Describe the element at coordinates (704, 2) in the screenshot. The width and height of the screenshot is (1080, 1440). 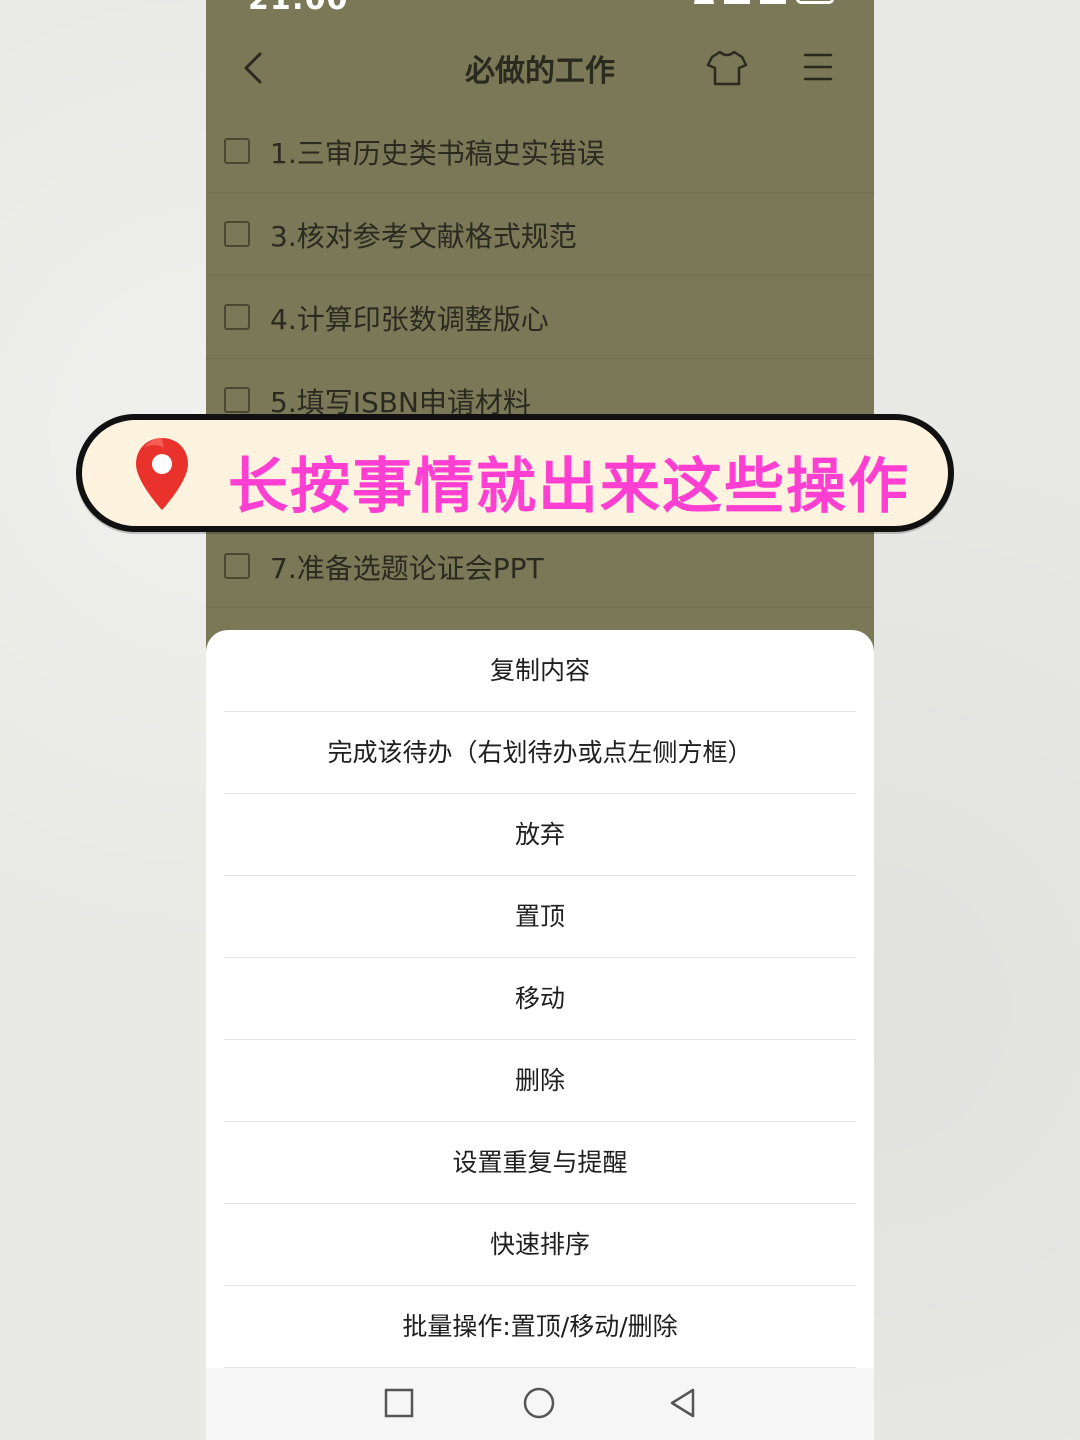
I see `wifi-icon` at that location.